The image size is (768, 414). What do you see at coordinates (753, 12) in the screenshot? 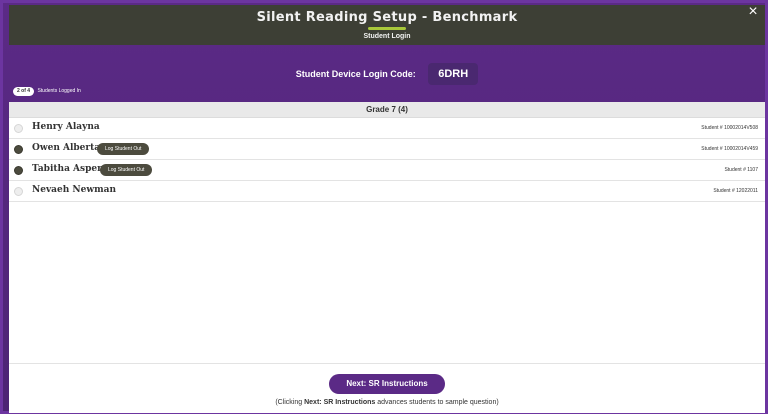
I see `close-icon: ×` at bounding box center [753, 12].